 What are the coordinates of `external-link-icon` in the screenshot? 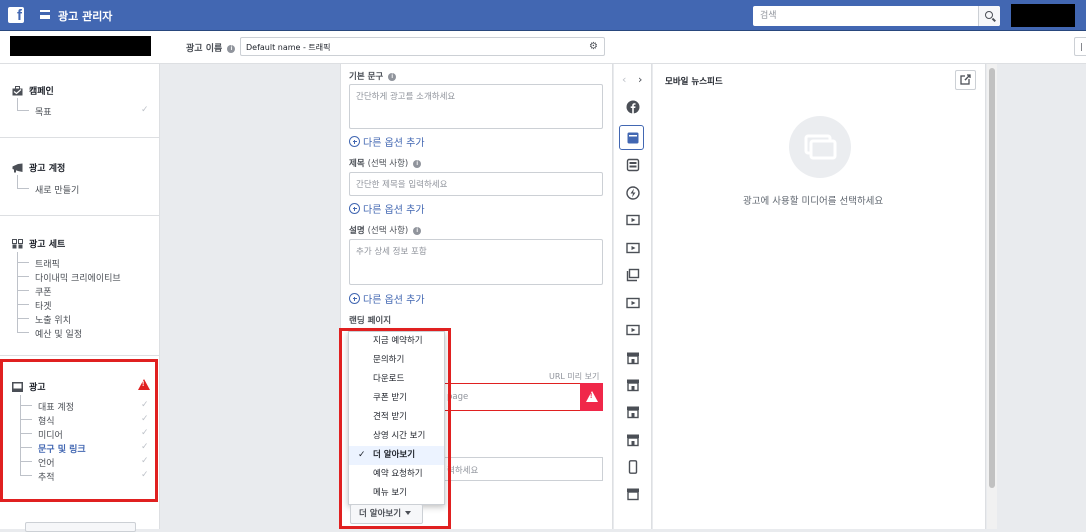 It's located at (965, 79).